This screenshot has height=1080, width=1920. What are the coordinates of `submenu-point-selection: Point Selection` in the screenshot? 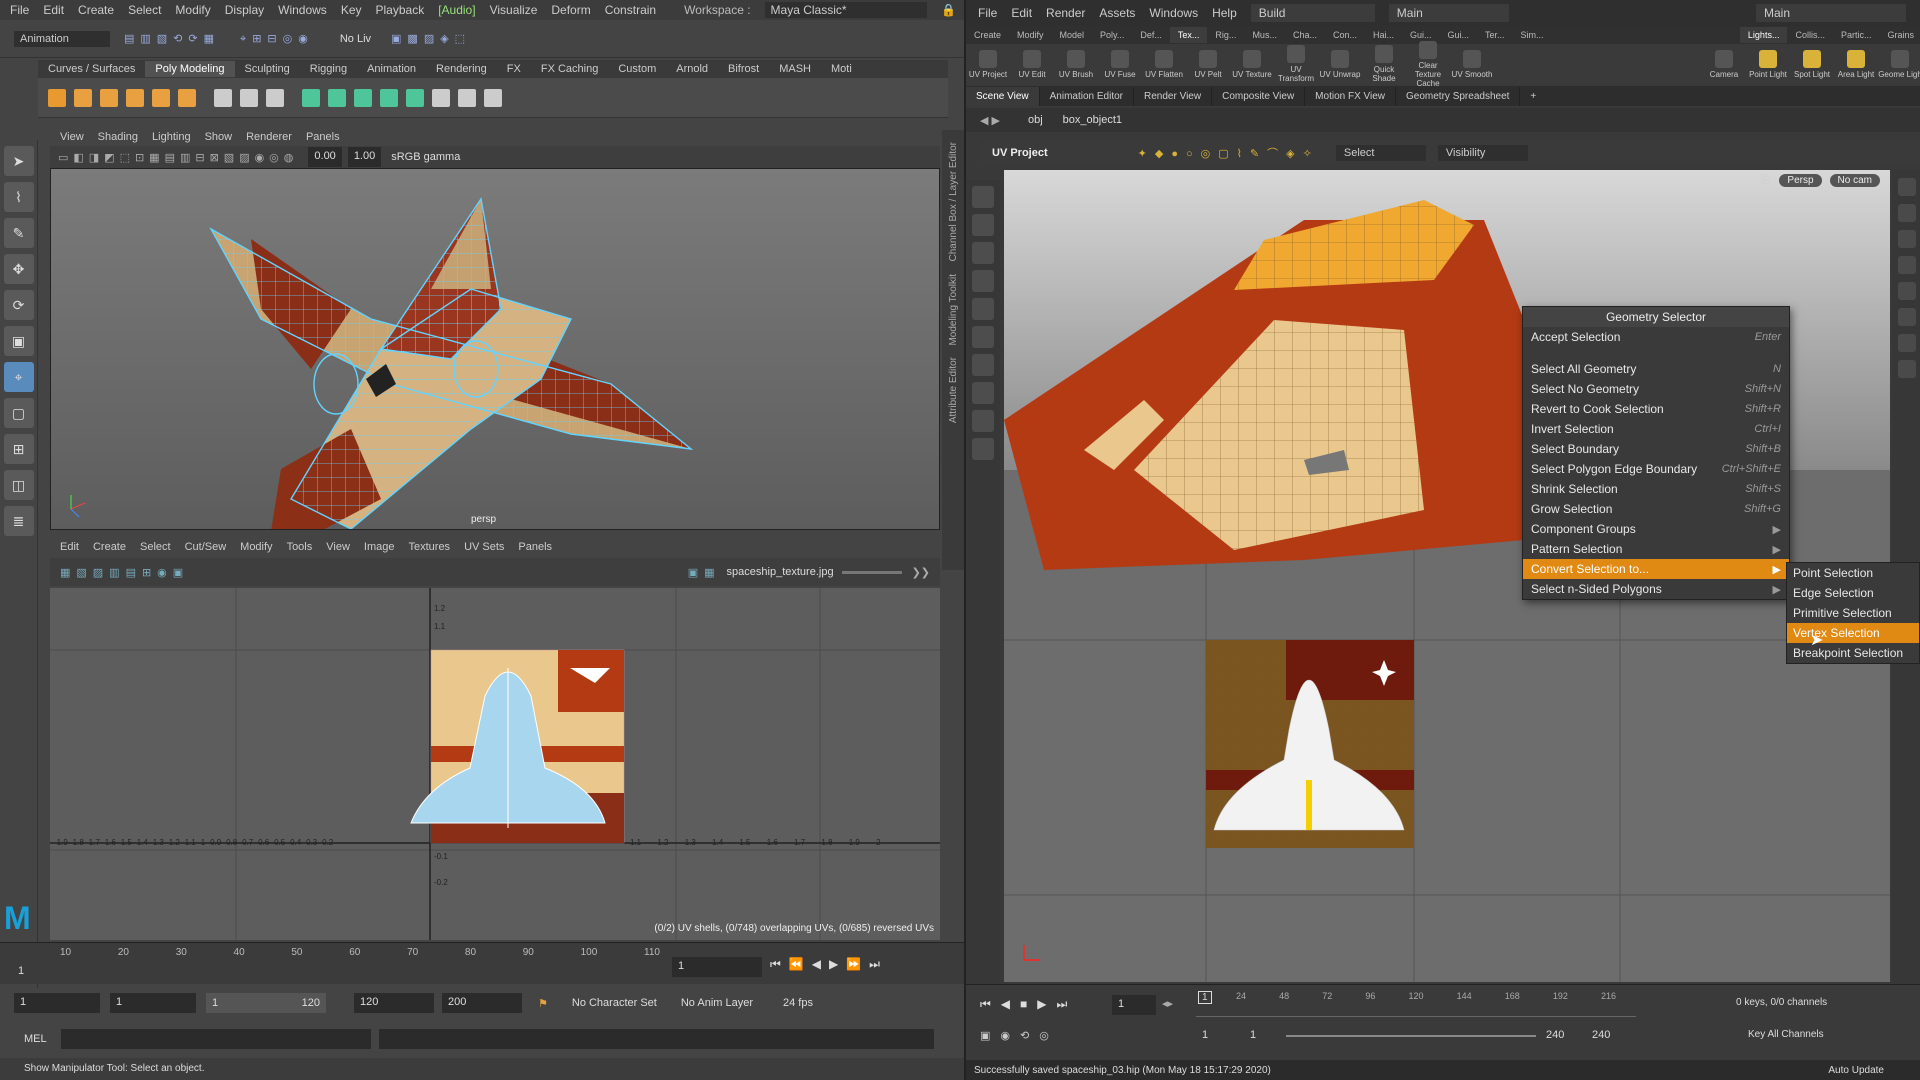 It's located at (1853, 573).